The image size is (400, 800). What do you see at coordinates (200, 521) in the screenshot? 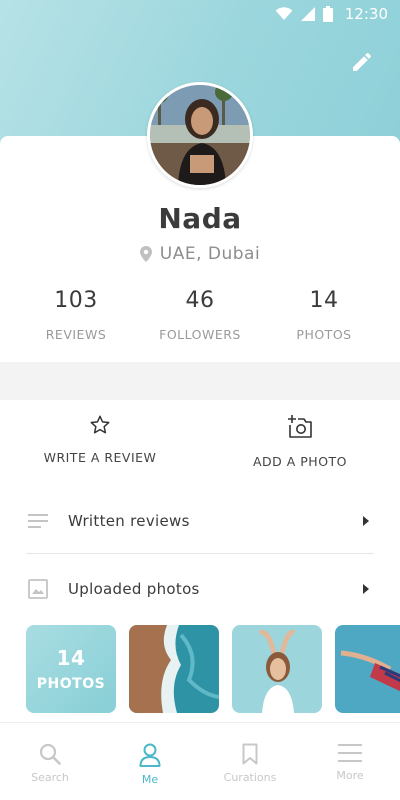
I see `written-reviews-row: Written reviews` at bounding box center [200, 521].